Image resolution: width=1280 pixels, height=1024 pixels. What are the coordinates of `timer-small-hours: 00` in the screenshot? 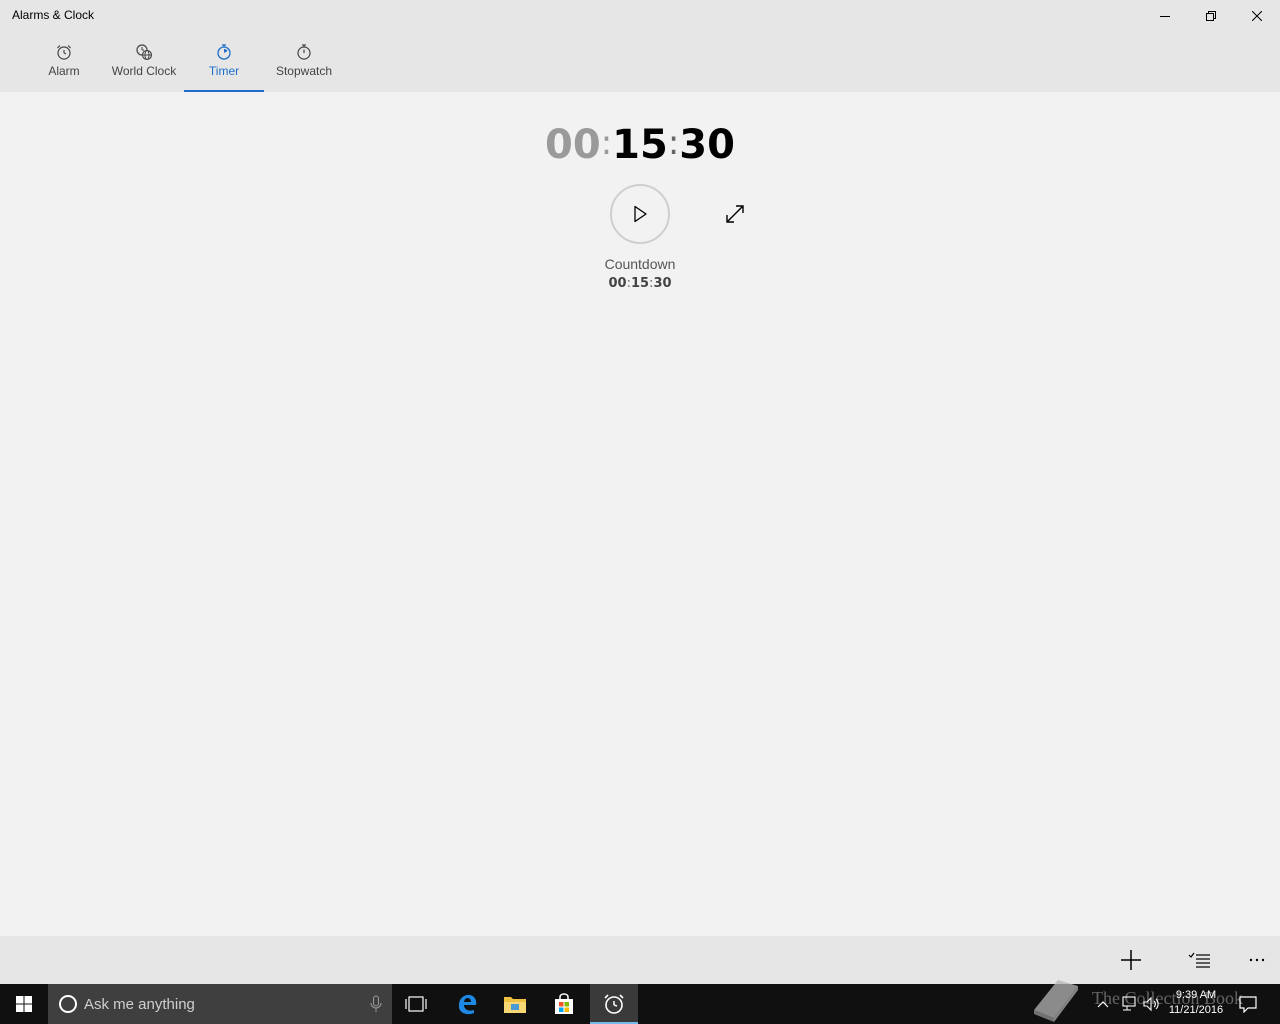 It's located at (617, 283).